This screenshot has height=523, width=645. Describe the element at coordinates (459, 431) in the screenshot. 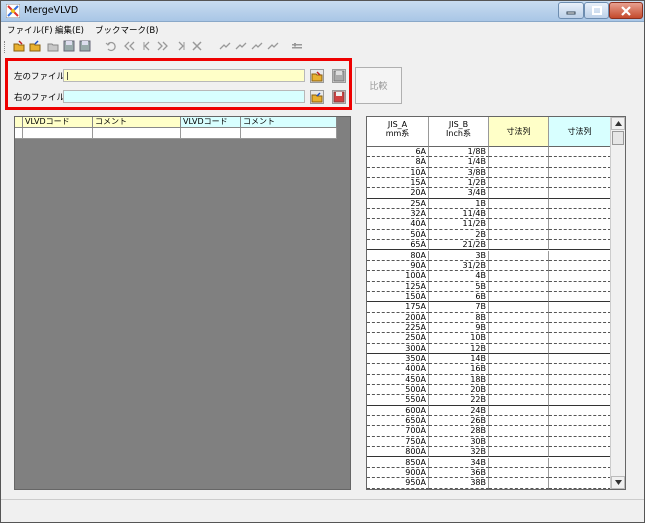

I see `table-cell: 28B` at that location.